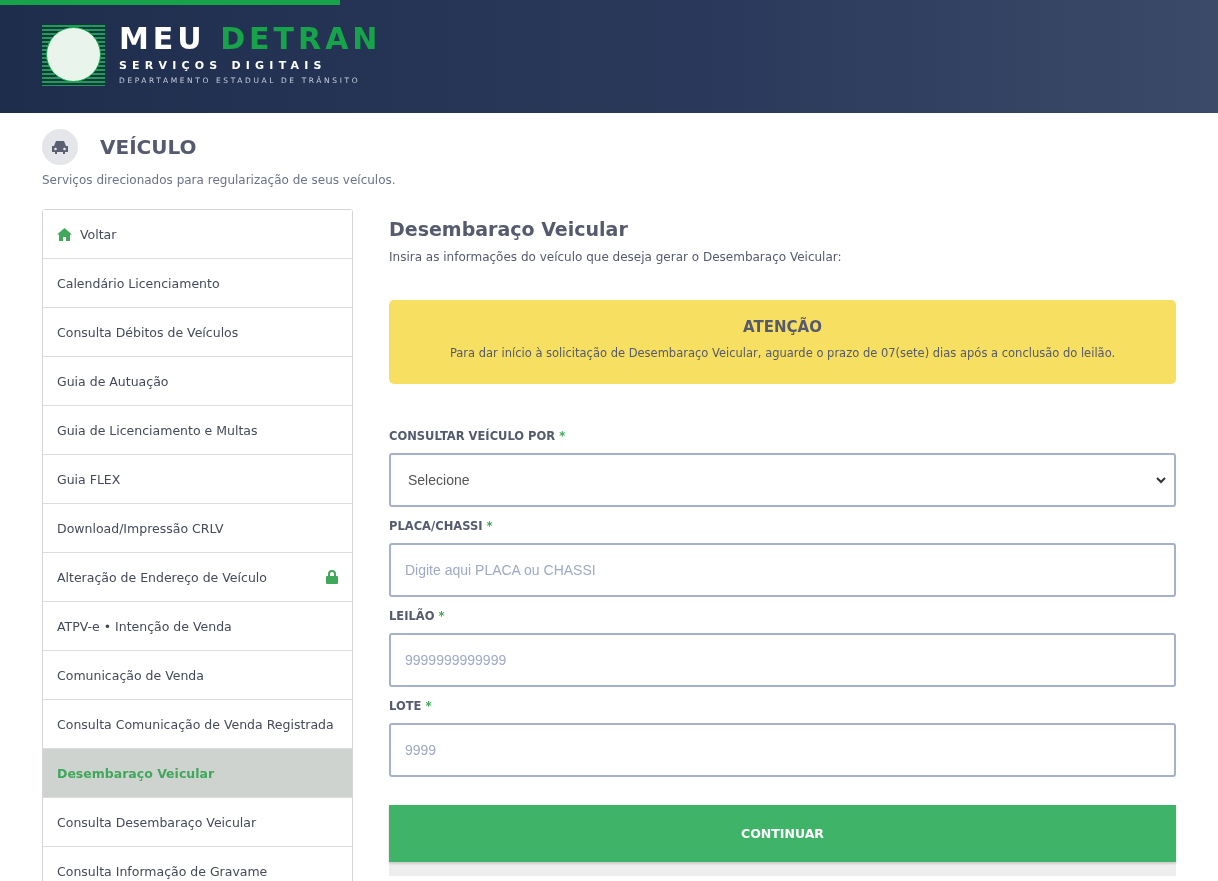 This screenshot has height=881, width=1218. I want to click on brand-subtitle: SERVIÇOS DIGITAIS, so click(223, 65).